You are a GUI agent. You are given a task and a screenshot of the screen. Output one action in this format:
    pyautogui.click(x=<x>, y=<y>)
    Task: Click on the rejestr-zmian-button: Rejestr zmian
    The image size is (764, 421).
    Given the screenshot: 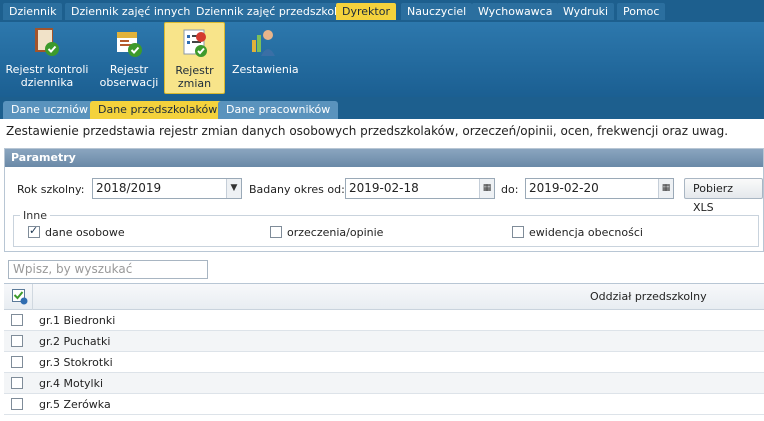 What is the action you would take?
    pyautogui.click(x=194, y=58)
    